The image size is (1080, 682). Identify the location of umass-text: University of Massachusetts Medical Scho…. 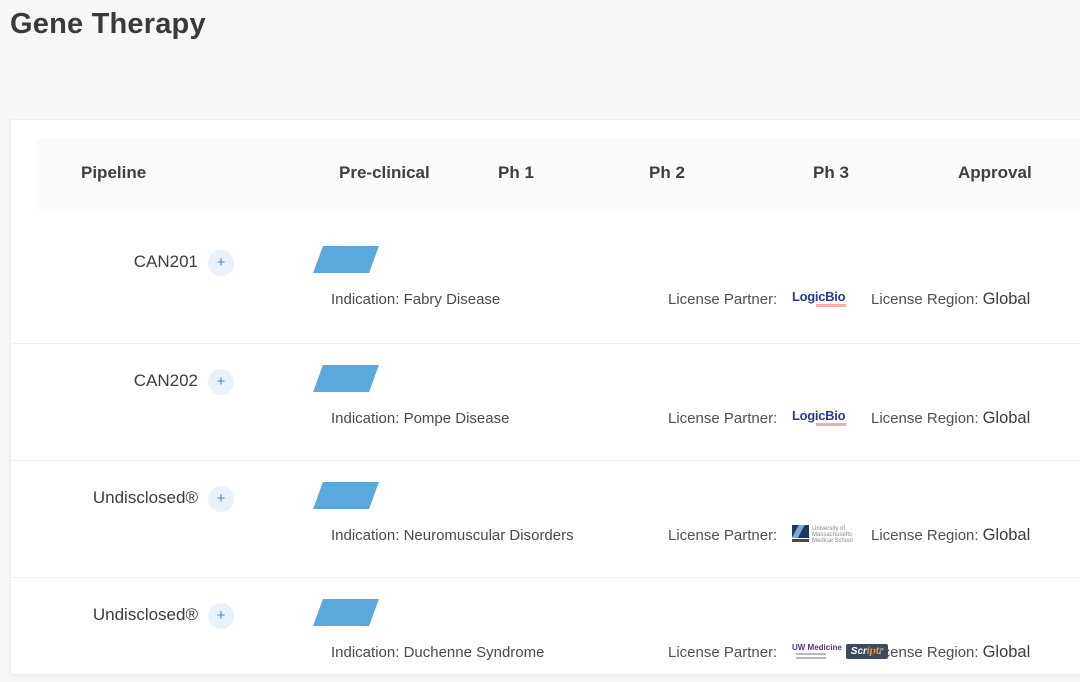
(832, 534).